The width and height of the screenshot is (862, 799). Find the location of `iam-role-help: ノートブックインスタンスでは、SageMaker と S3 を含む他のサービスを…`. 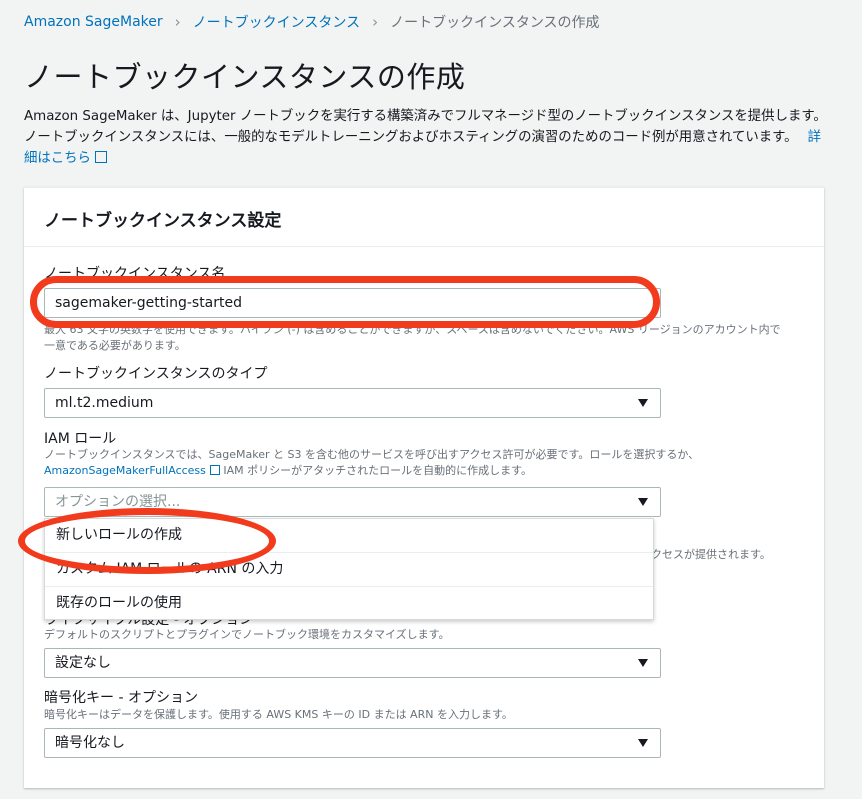

iam-role-help: ノートブックインスタンスでは、SageMaker と S3 を含む他のサービスを… is located at coordinates (414, 463).